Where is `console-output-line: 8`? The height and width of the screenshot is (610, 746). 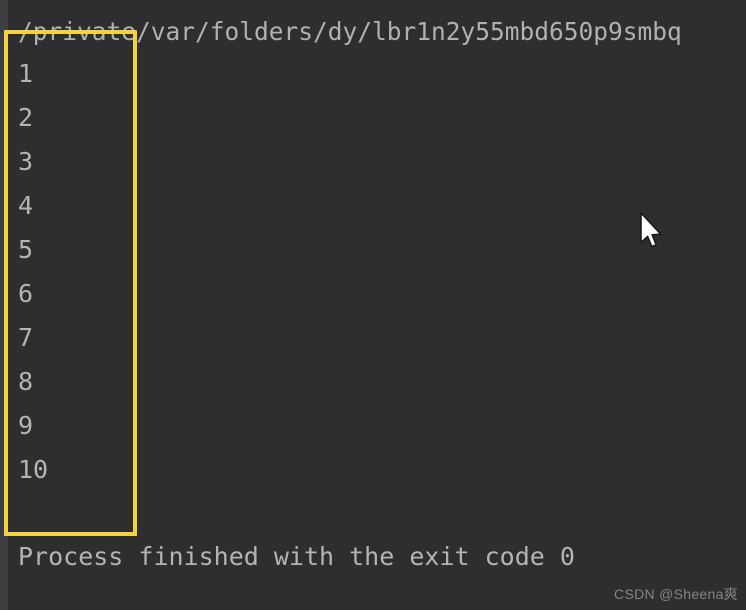 console-output-line: 8 is located at coordinates (26, 381).